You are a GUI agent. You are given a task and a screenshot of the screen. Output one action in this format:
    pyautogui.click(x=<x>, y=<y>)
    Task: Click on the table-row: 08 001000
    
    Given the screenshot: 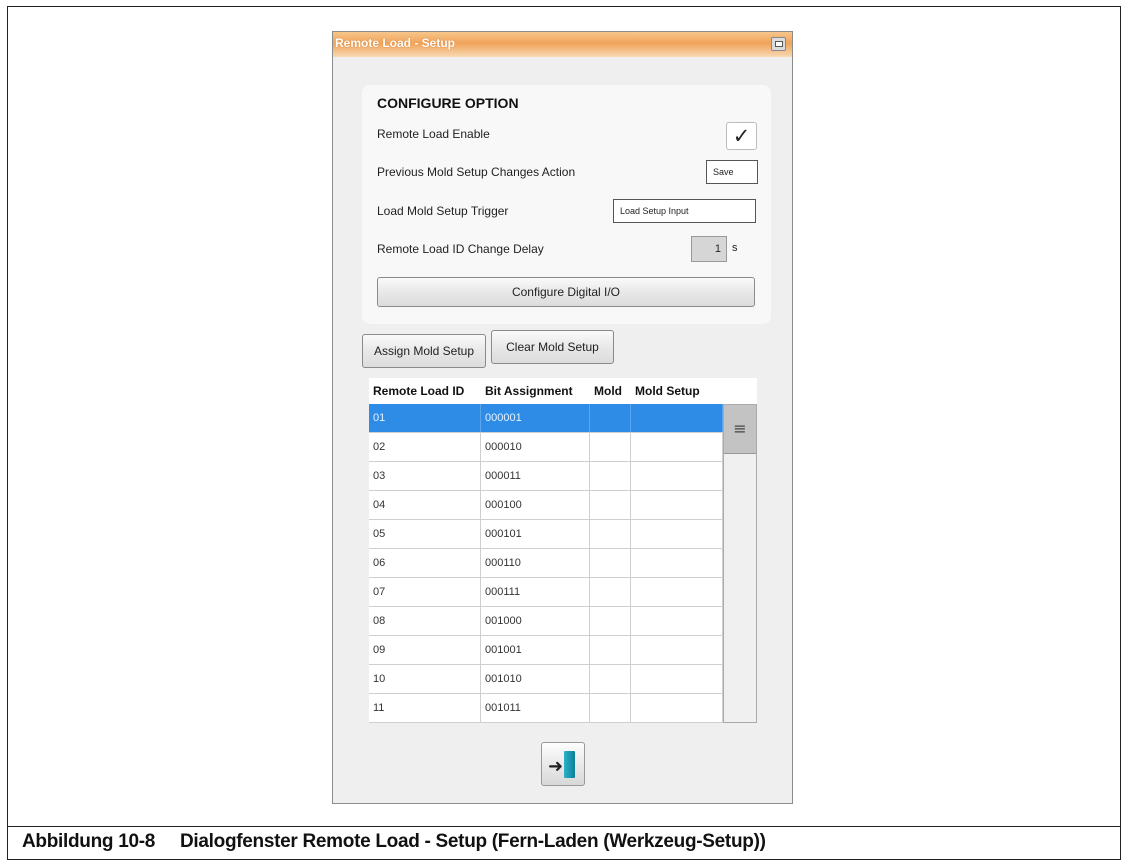 What is the action you would take?
    pyautogui.click(x=546, y=621)
    